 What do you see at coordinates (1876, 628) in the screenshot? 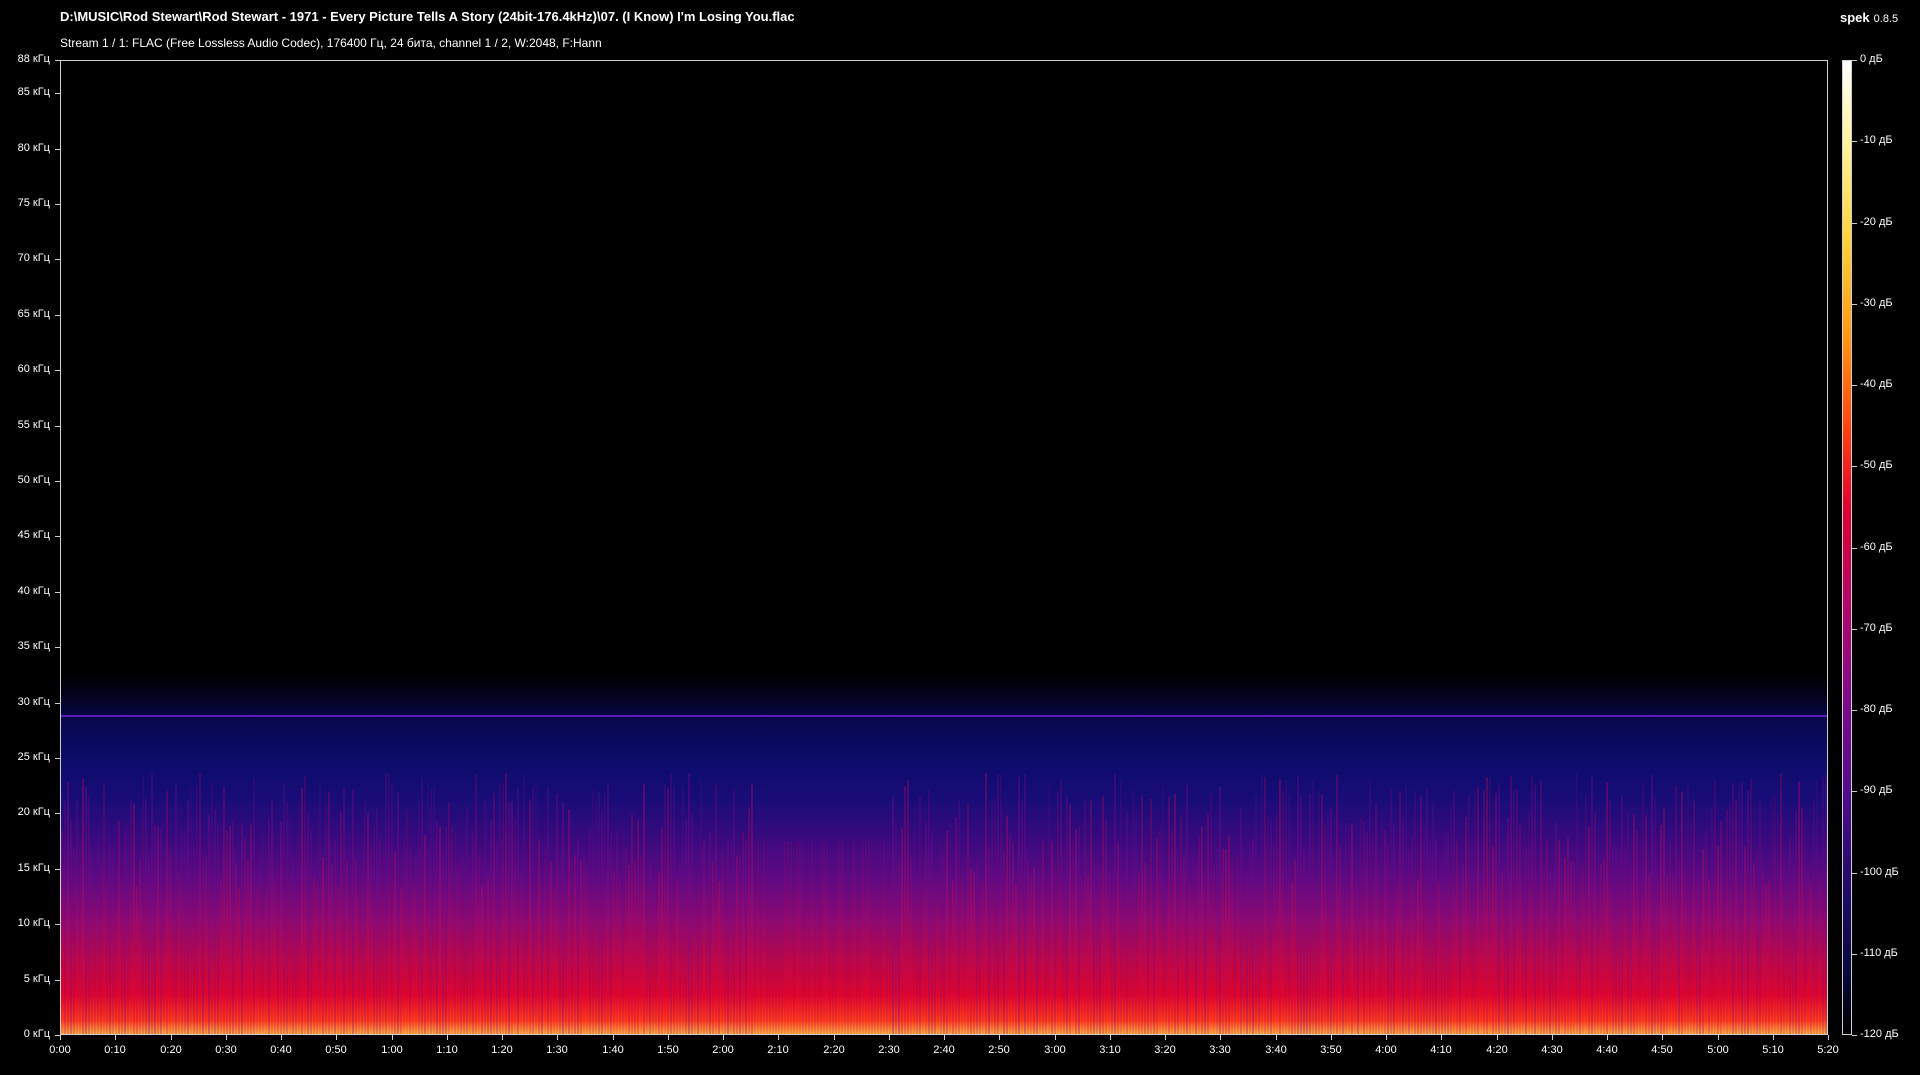
I see `colorbar-label: -70 дБ` at bounding box center [1876, 628].